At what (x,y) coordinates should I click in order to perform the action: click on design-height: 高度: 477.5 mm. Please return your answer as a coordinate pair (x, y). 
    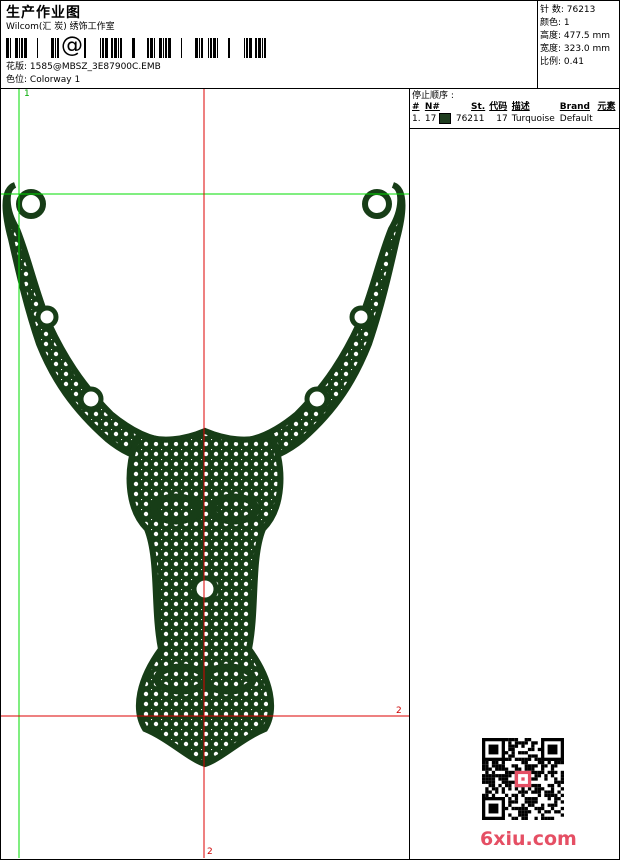
    Looking at the image, I should click on (575, 36).